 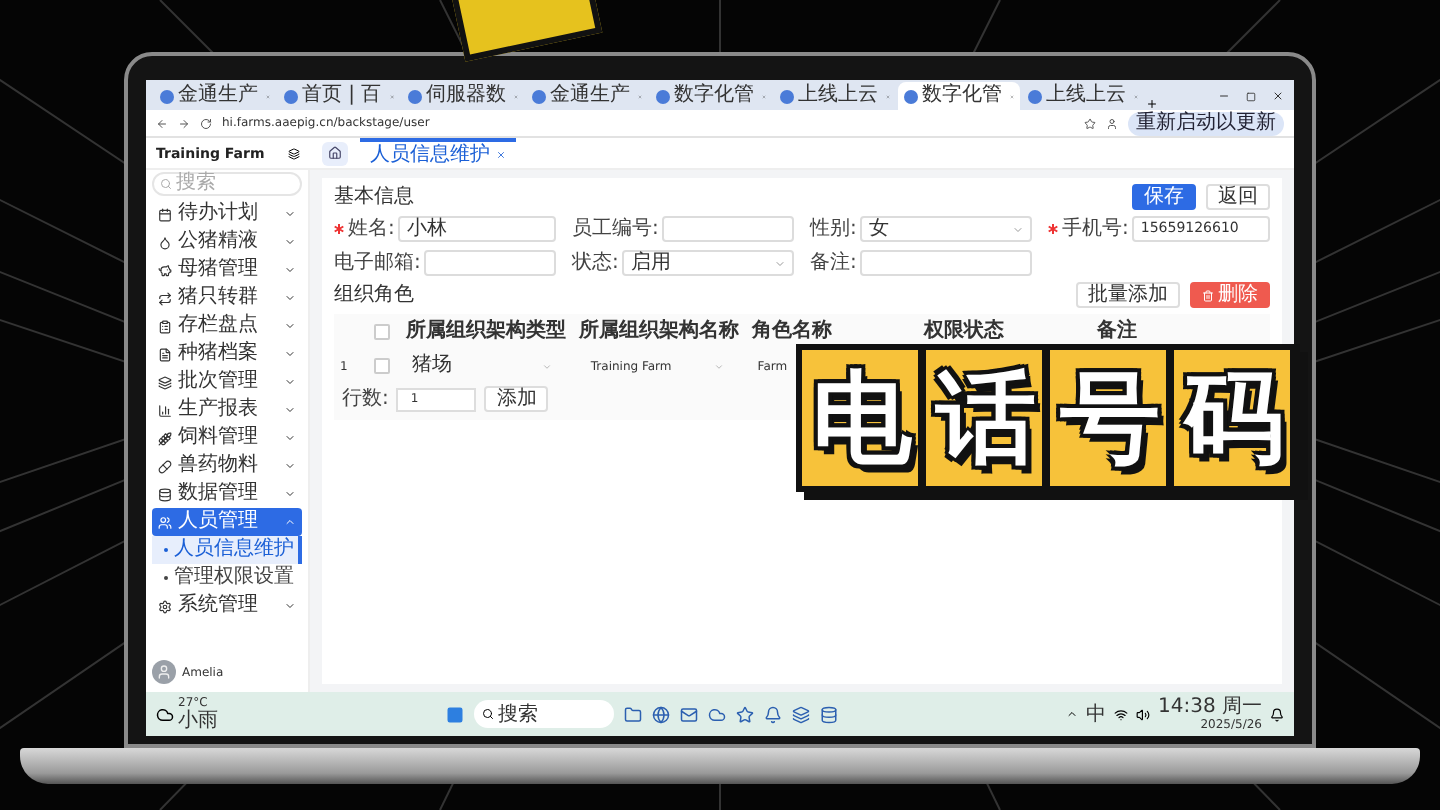 What do you see at coordinates (965, 332) in the screenshot?
I see `column-header: 权限状态` at bounding box center [965, 332].